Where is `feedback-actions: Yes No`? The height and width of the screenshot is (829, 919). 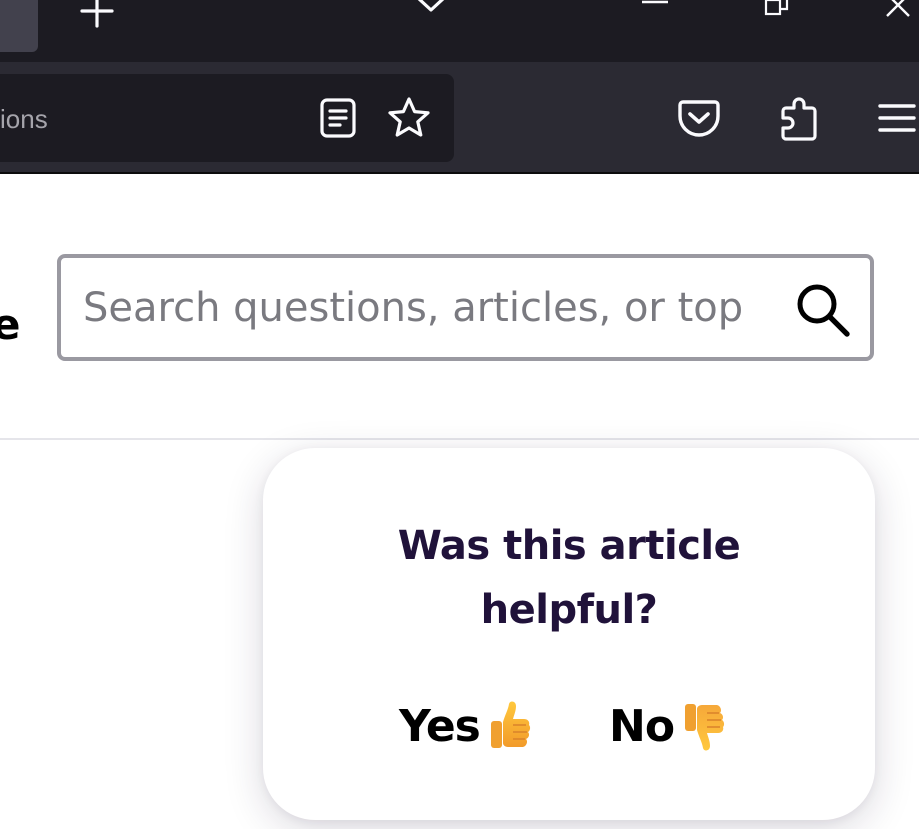 feedback-actions: Yes No is located at coordinates (569, 726).